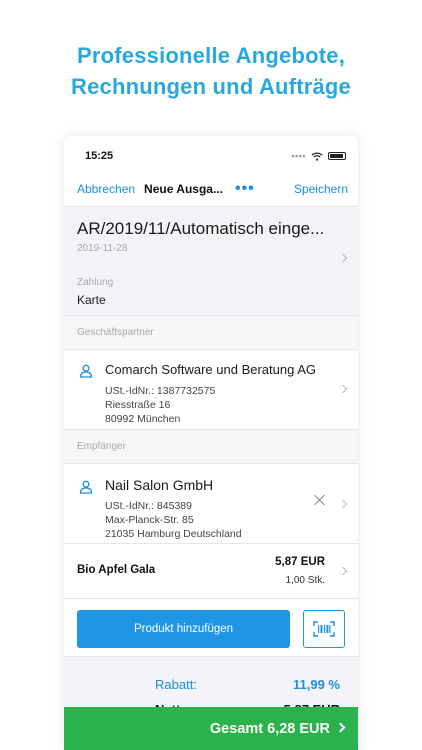  I want to click on close-icon, so click(320, 500).